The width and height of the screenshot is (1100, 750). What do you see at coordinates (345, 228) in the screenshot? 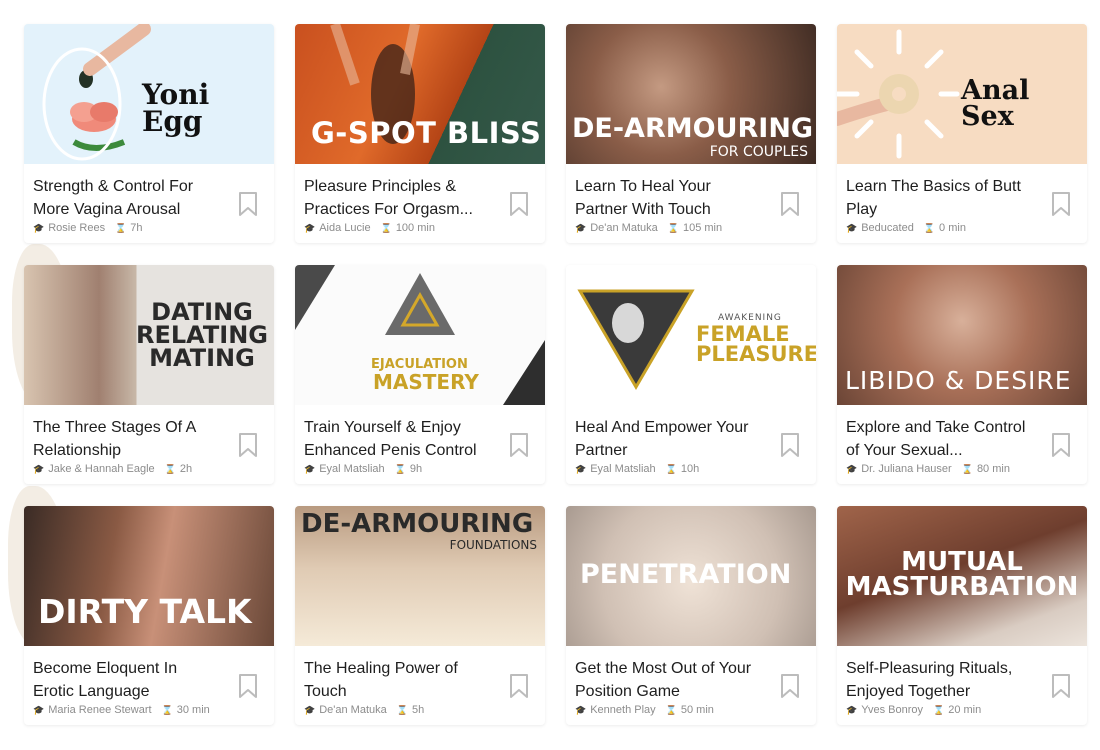
I see `course-author: Aida Lucie` at bounding box center [345, 228].